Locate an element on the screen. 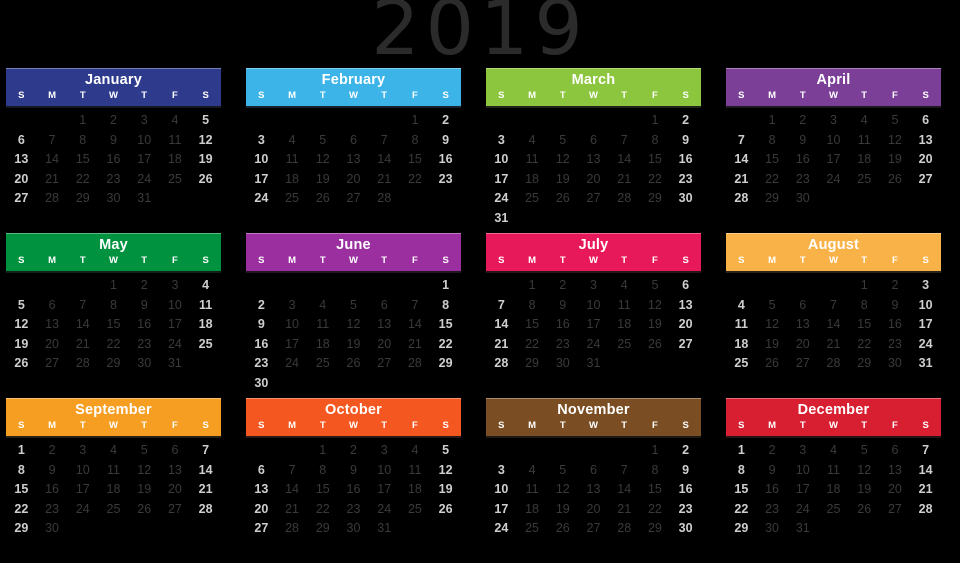 Image resolution: width=960 pixels, height=563 pixels. day-cell: 13 is located at coordinates (593, 490).